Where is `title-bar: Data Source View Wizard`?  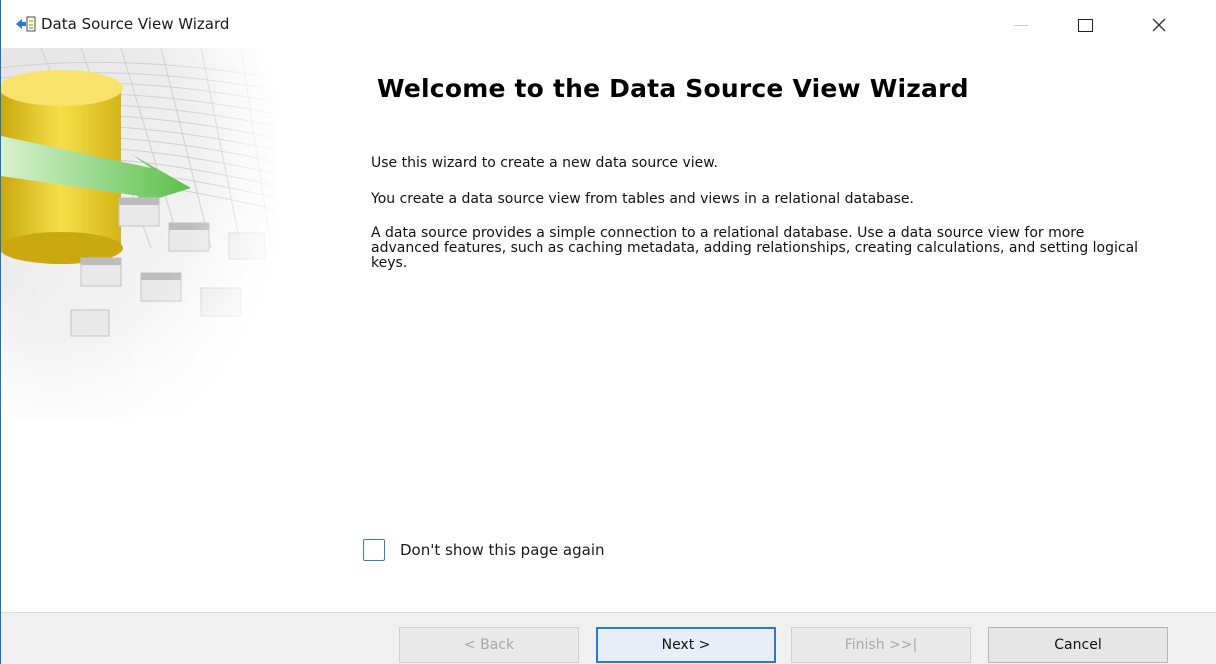
title-bar: Data Source View Wizard is located at coordinates (608, 24).